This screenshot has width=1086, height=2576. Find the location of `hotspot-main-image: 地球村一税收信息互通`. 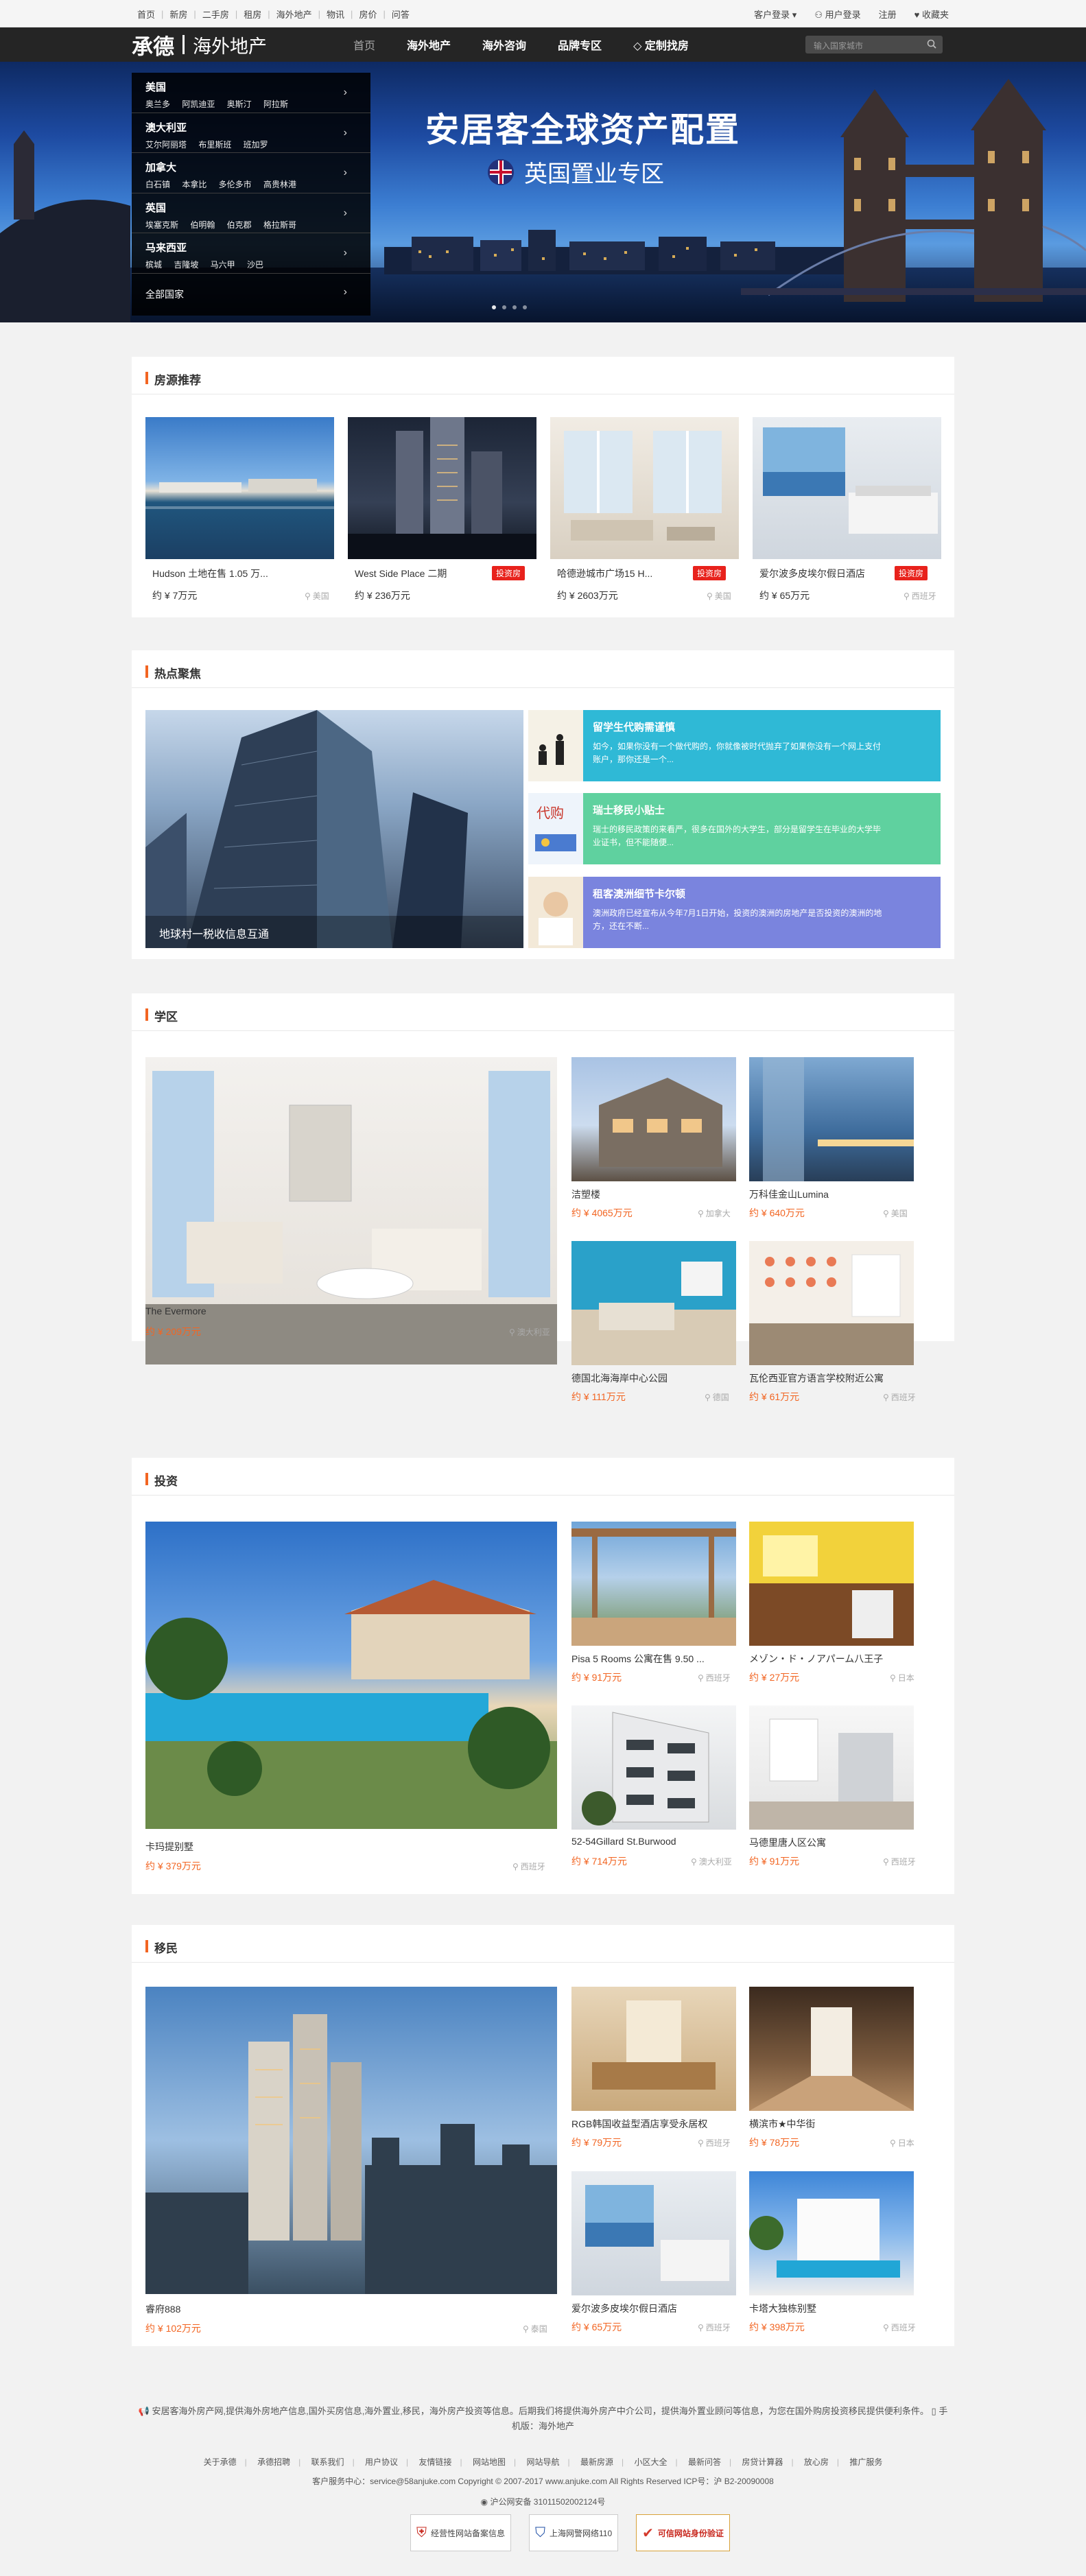

hotspot-main-image: 地球村一税收信息互通 is located at coordinates (334, 829).